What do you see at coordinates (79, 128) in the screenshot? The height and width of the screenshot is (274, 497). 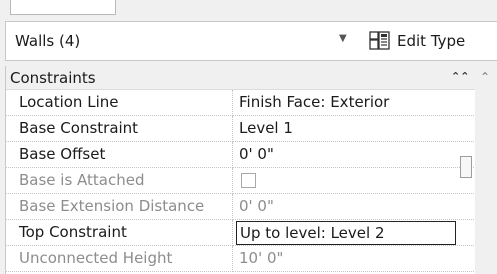 I see `property-name: Base Constraint` at bounding box center [79, 128].